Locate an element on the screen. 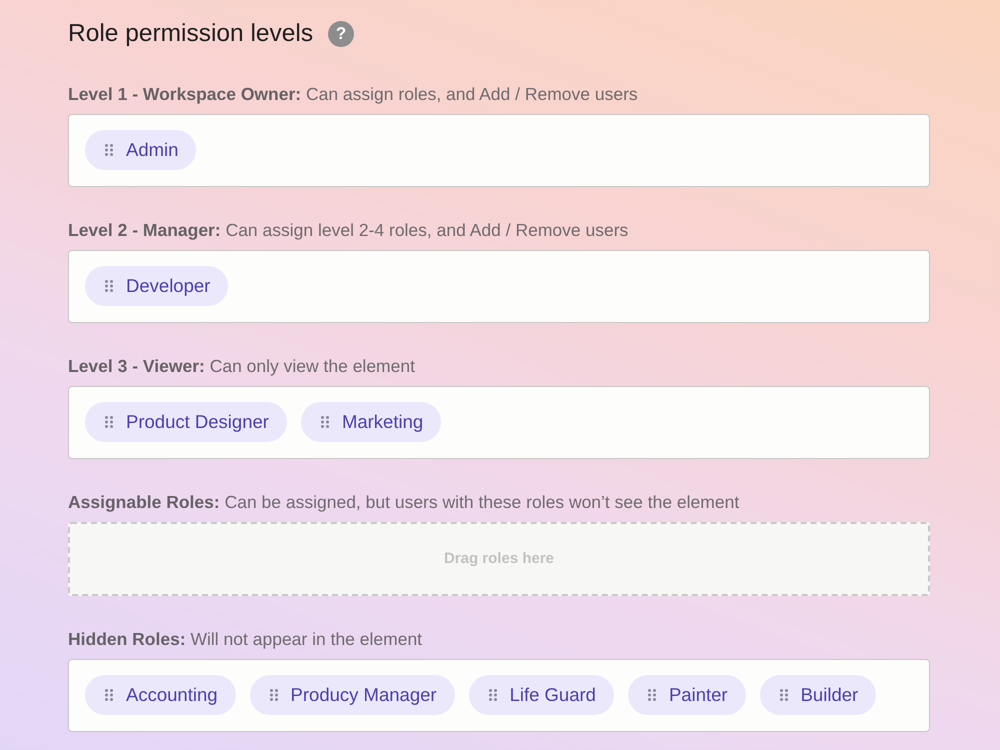  role-chip: Product Designer is located at coordinates (186, 422).